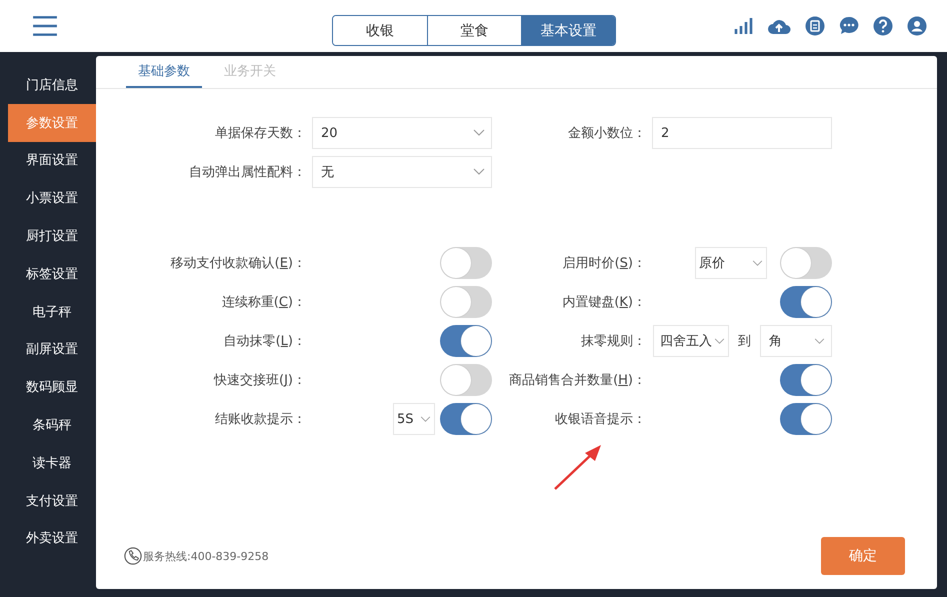  Describe the element at coordinates (849, 26) in the screenshot. I see `chat-icon` at that location.